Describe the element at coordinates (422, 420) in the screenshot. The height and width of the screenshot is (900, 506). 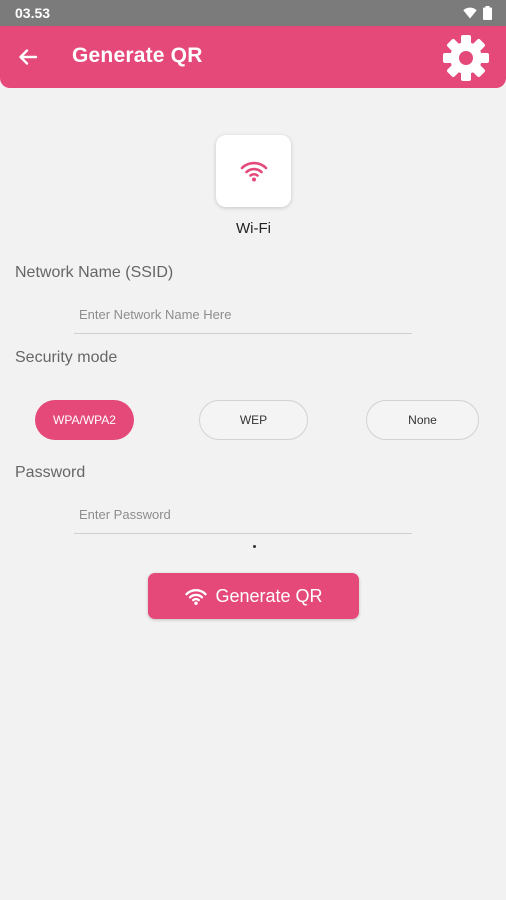
I see `security-option-none: None` at that location.